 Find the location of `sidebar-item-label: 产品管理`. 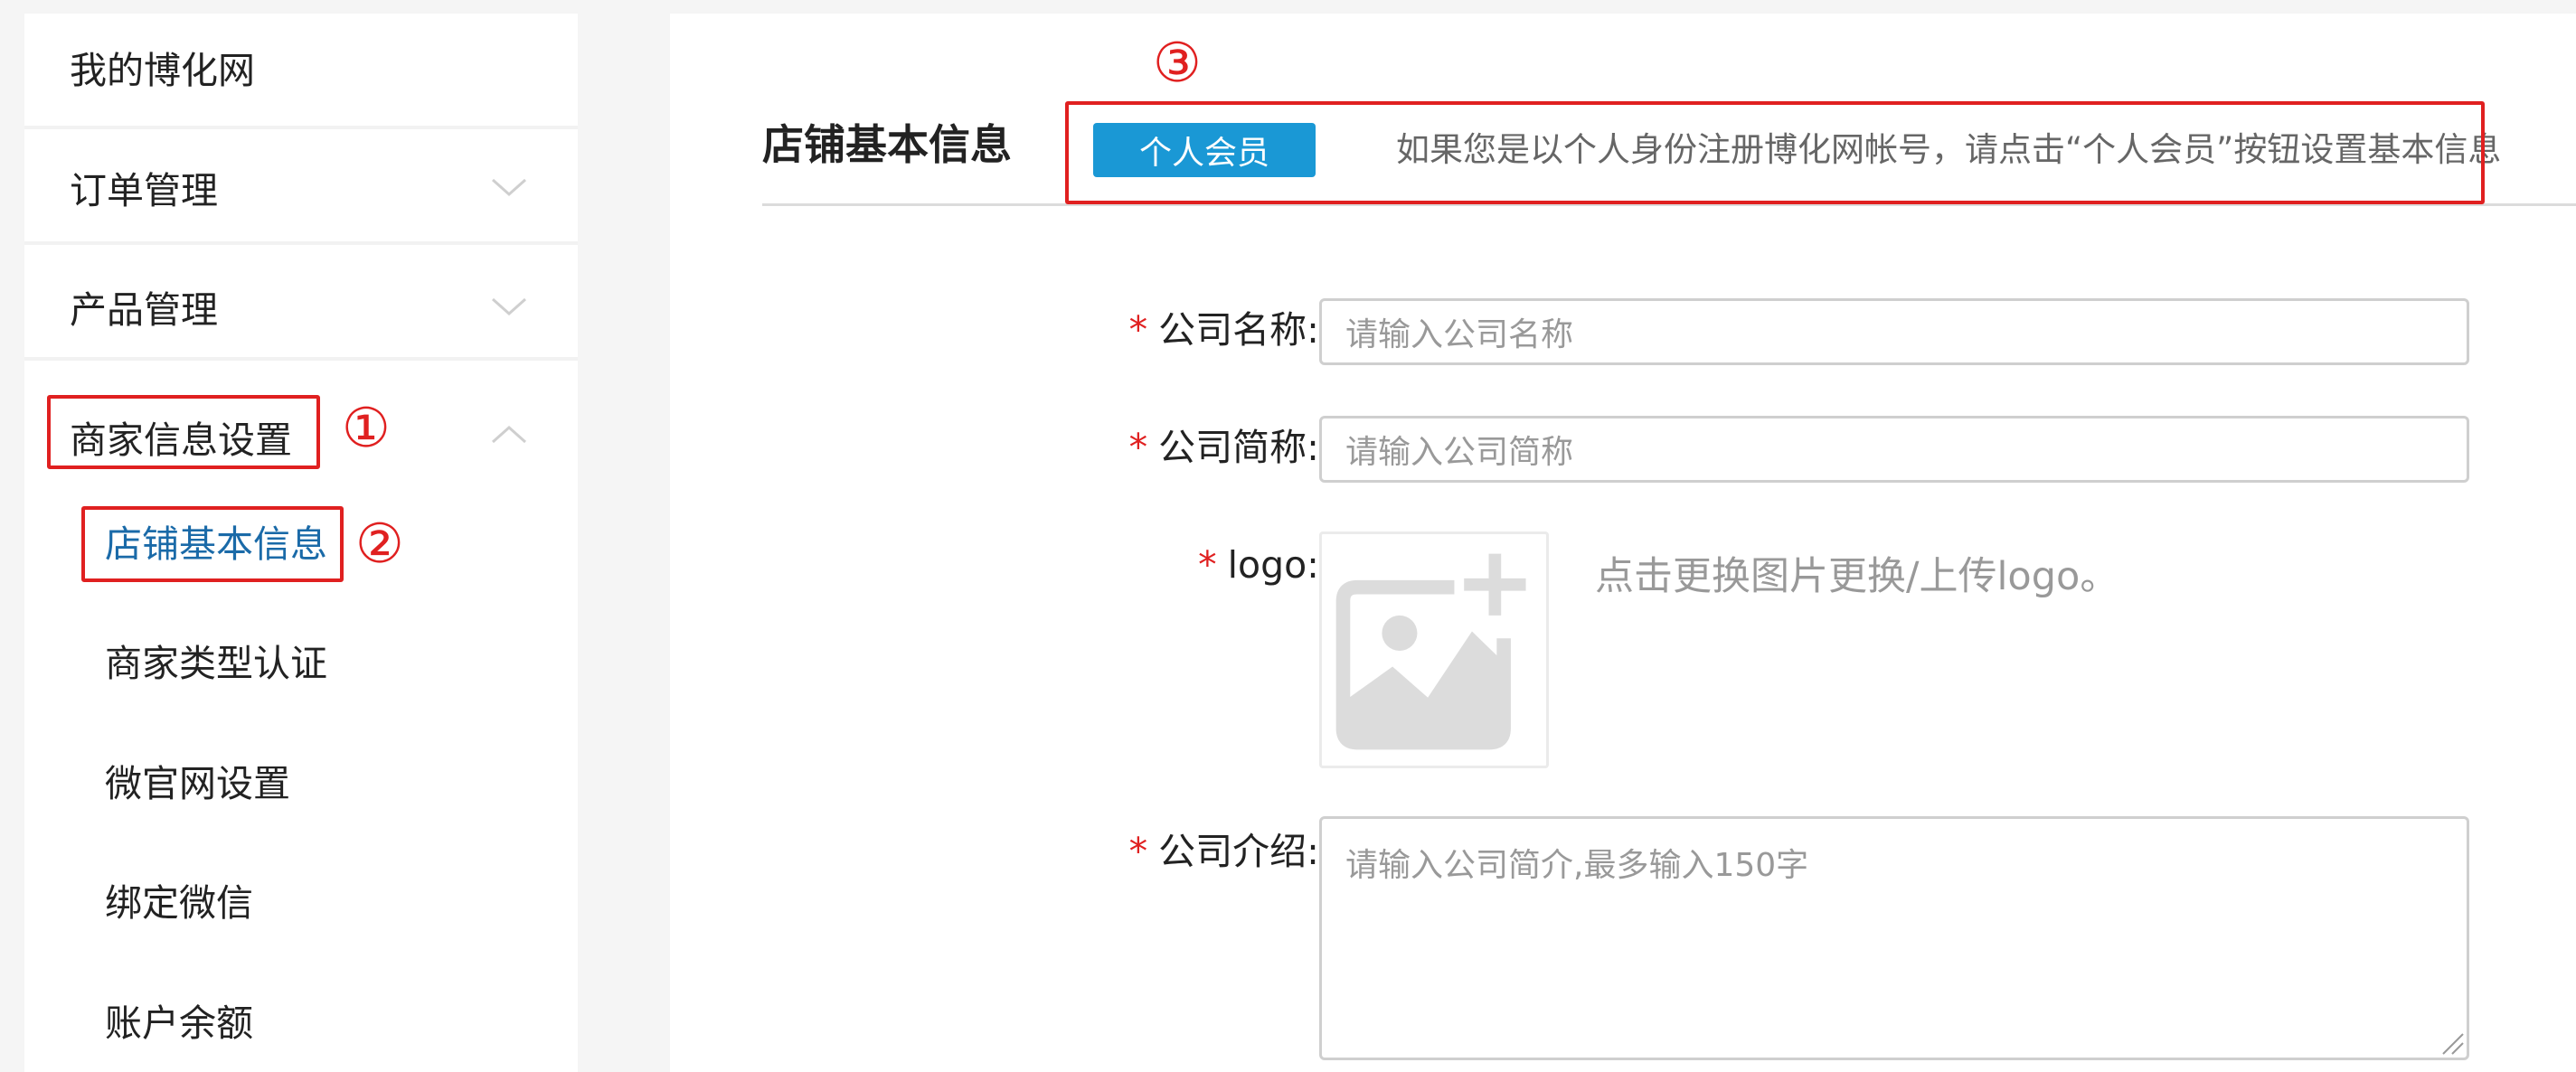

sidebar-item-label: 产品管理 is located at coordinates (144, 310).